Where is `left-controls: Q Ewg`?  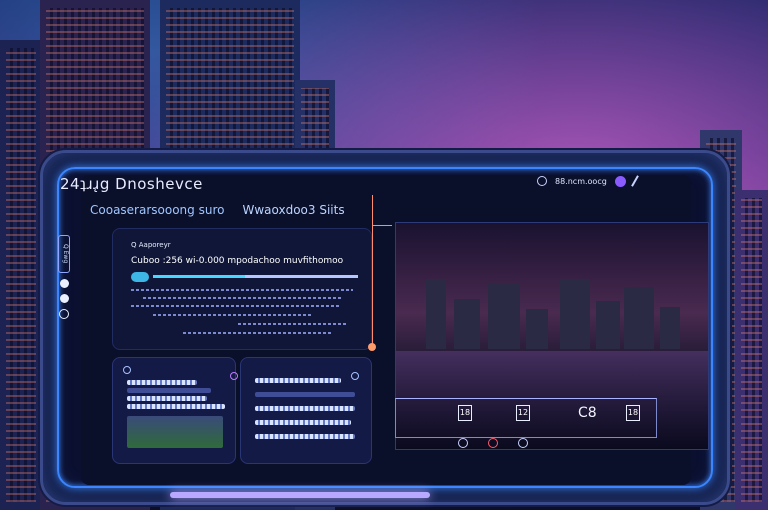 left-controls: Q Ewg is located at coordinates (64, 277).